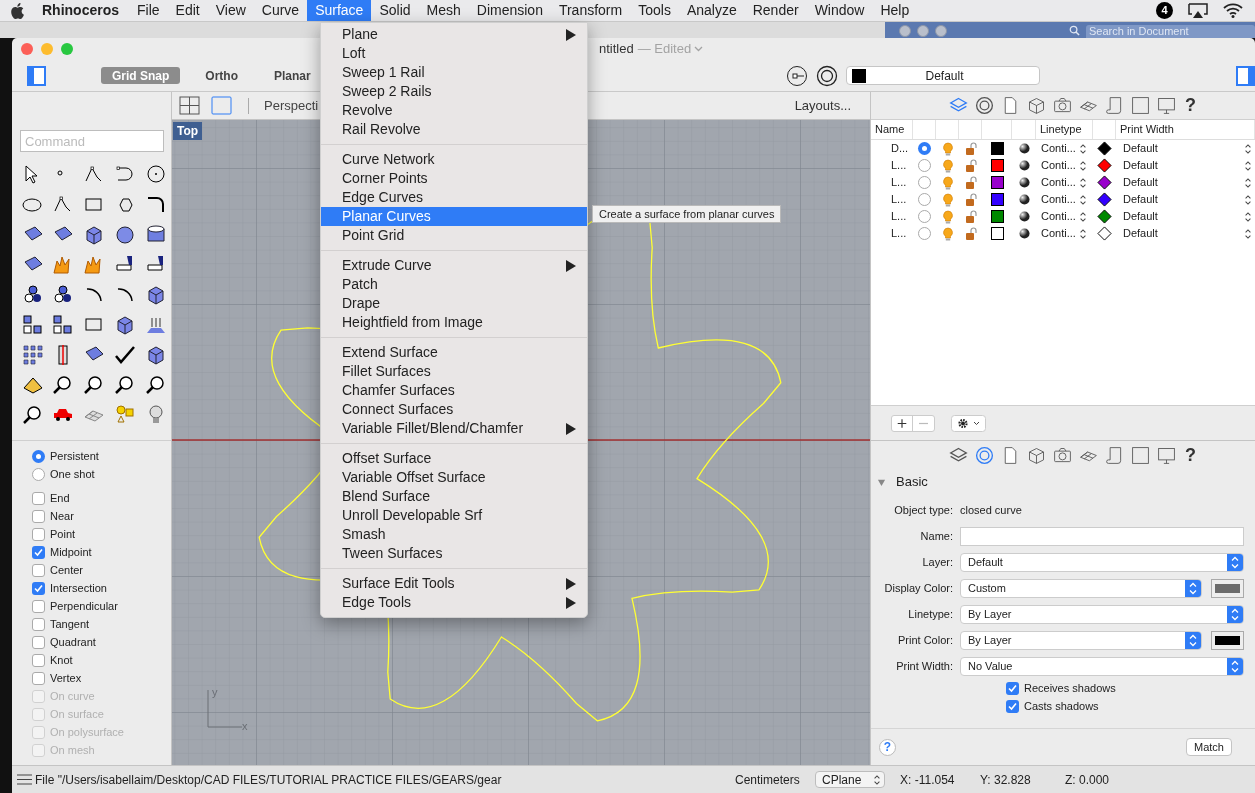  I want to click on checkbox-label: Knot, so click(61, 660).